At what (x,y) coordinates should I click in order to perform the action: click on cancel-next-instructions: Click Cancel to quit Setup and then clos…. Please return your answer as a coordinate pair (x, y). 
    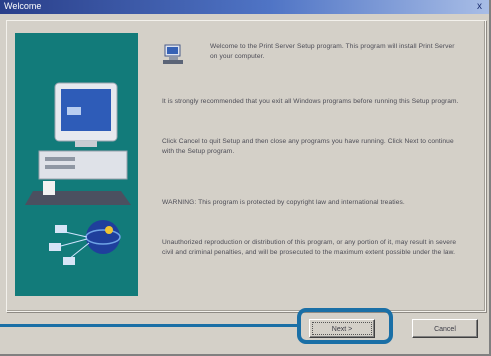
    Looking at the image, I should click on (308, 146).